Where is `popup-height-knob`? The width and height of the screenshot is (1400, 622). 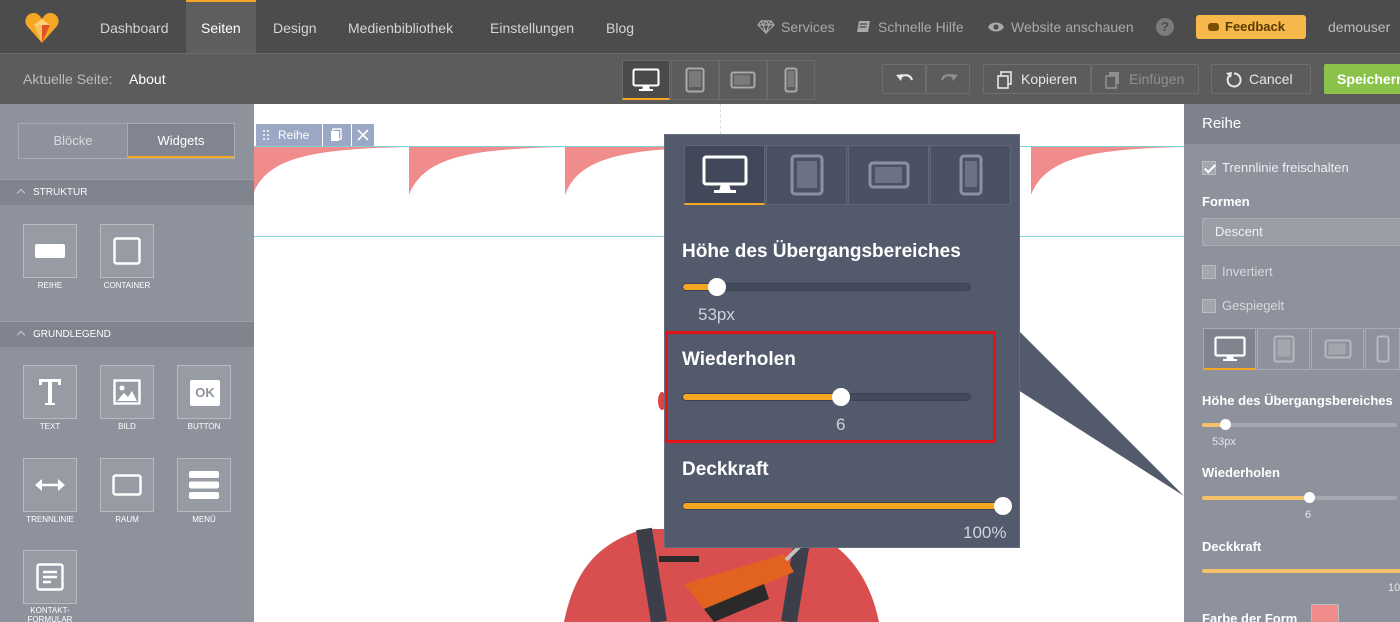
popup-height-knob is located at coordinates (717, 287).